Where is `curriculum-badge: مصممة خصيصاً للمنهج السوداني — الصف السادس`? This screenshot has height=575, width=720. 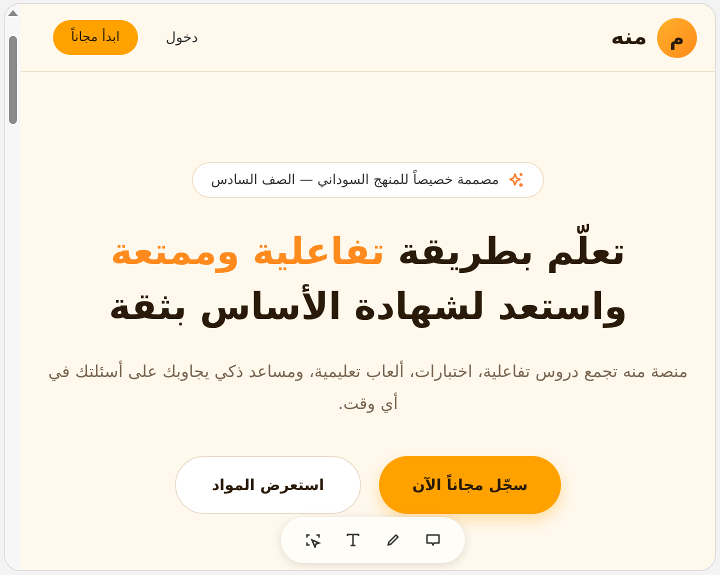
curriculum-badge: مصممة خصيصاً للمنهج السوداني — الصف السادس is located at coordinates (368, 180).